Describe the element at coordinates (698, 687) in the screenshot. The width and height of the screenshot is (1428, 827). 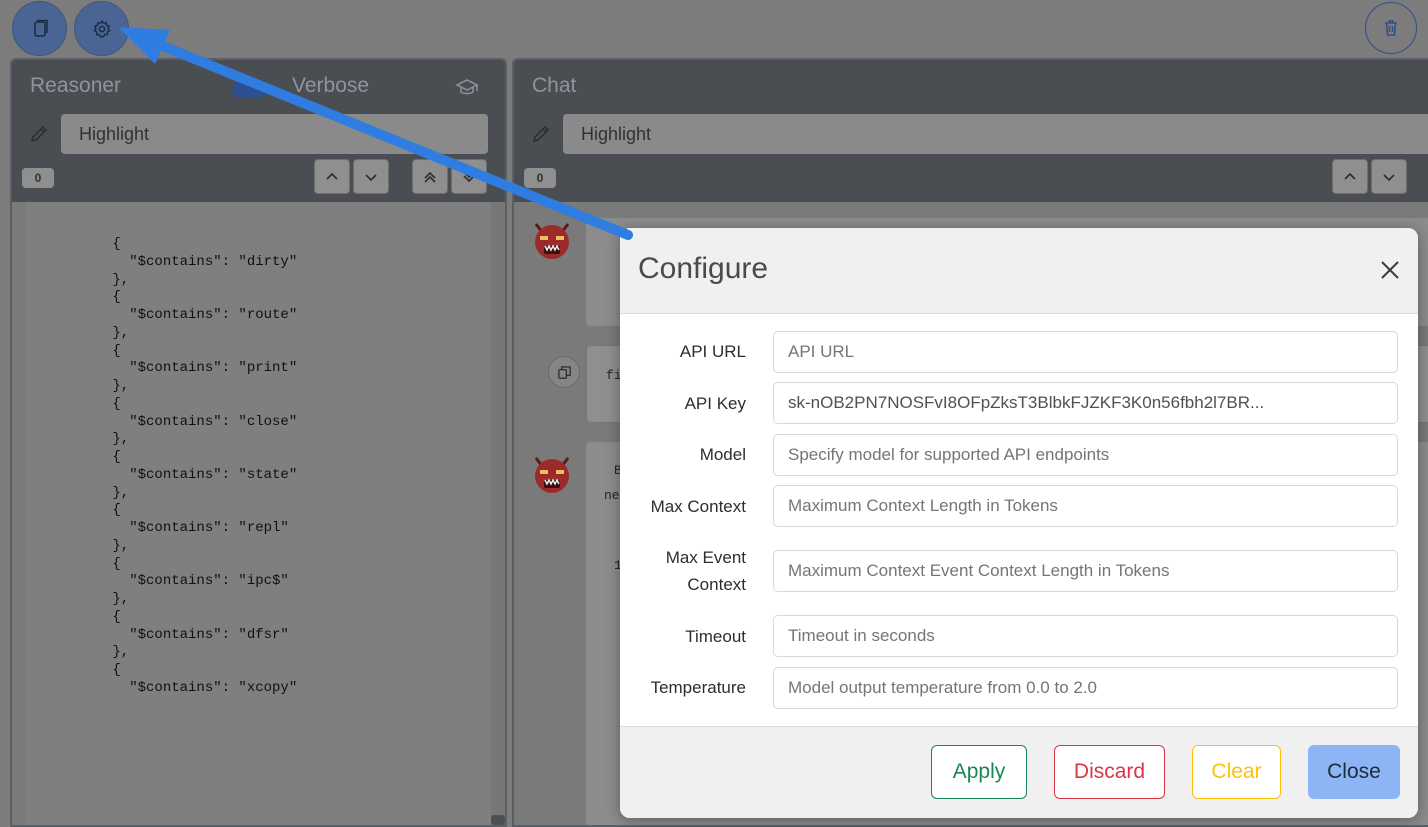
I see `temperature-label: Temperature` at that location.